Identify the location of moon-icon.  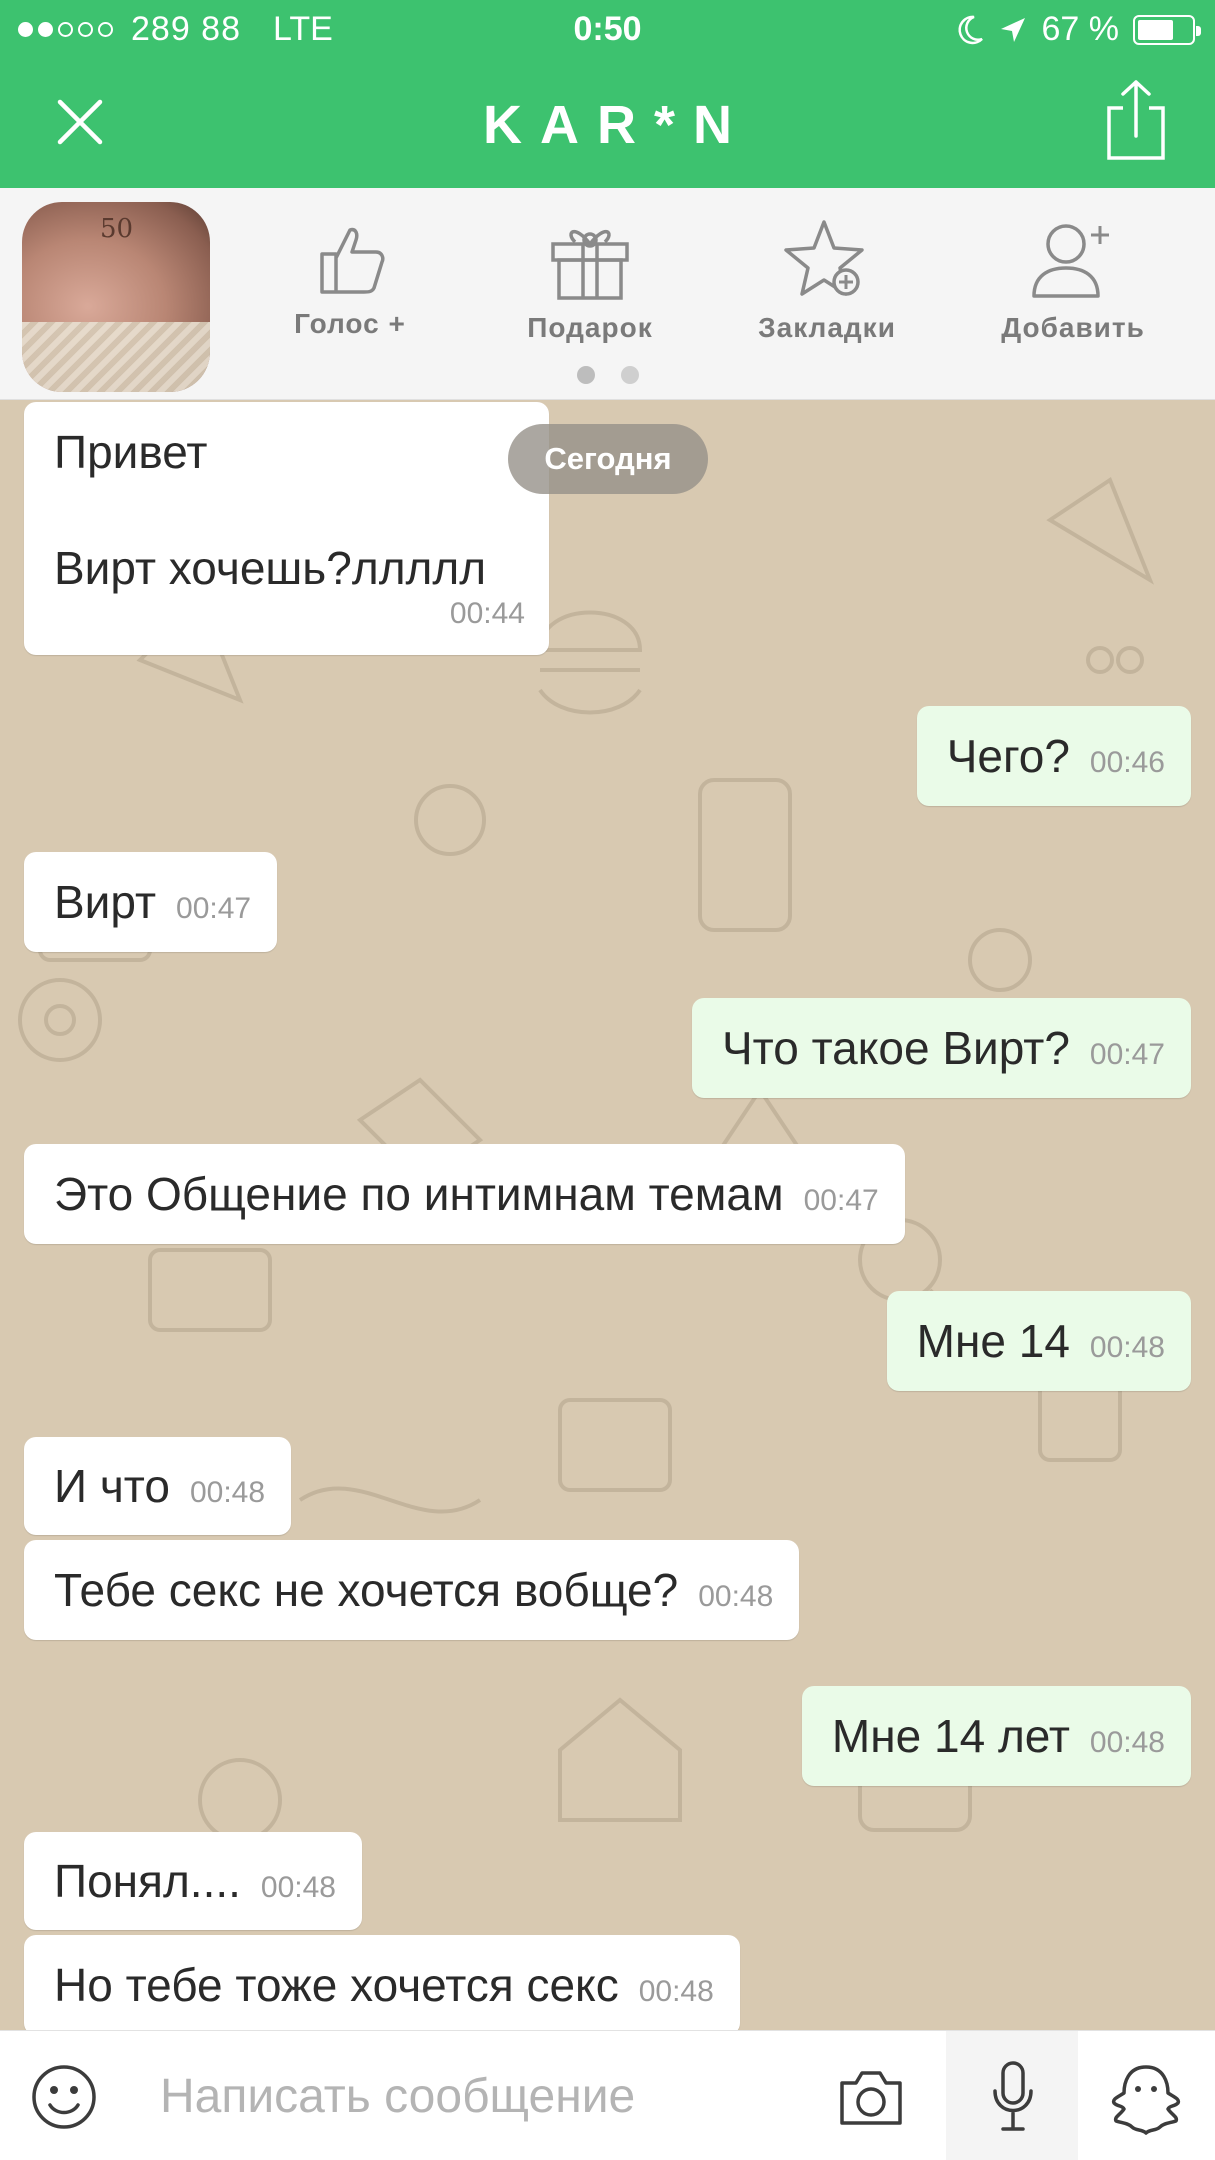
(970, 29).